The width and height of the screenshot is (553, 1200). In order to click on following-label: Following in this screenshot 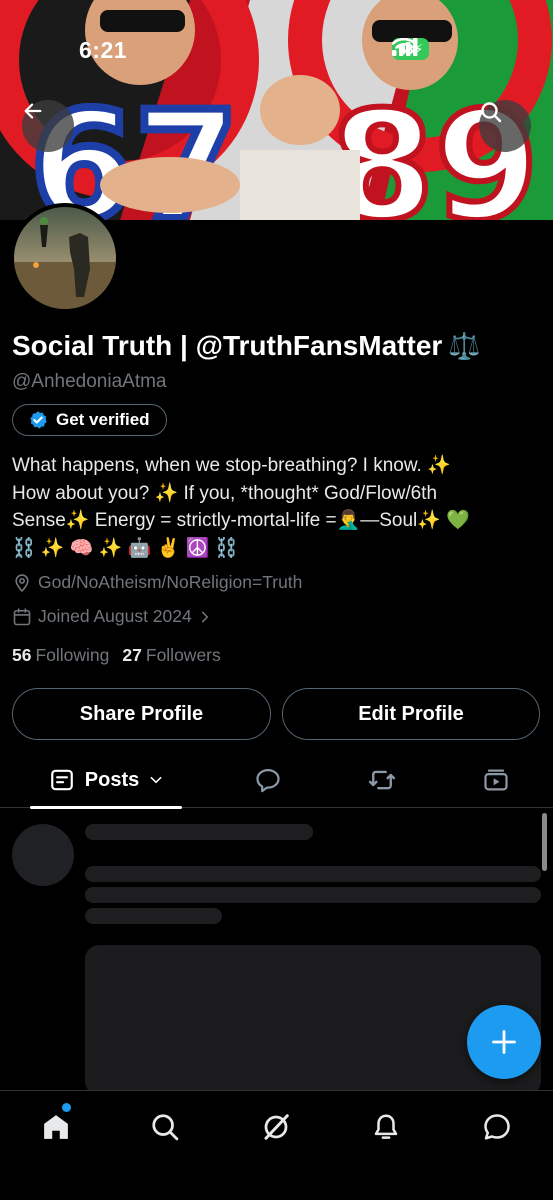, I will do `click(72, 655)`.